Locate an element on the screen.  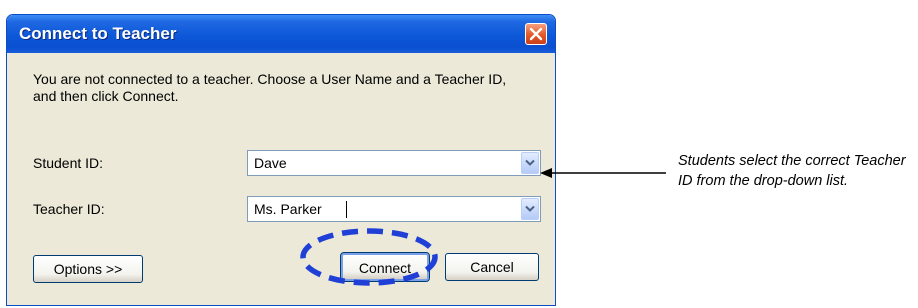
title-bar: Connect to Teacher is located at coordinates (281, 34).